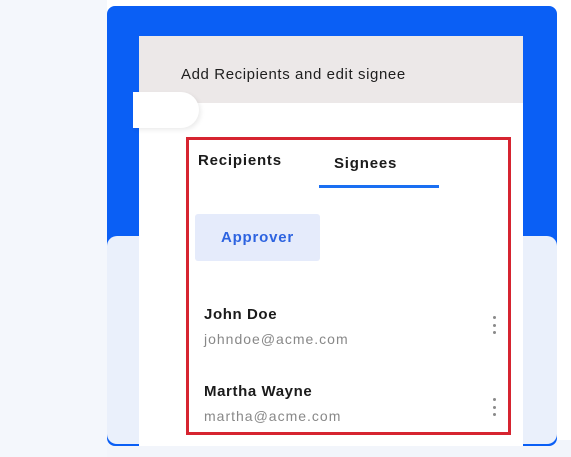  Describe the element at coordinates (293, 74) in the screenshot. I see `modal-title: Add Recipients and edit signee` at that location.